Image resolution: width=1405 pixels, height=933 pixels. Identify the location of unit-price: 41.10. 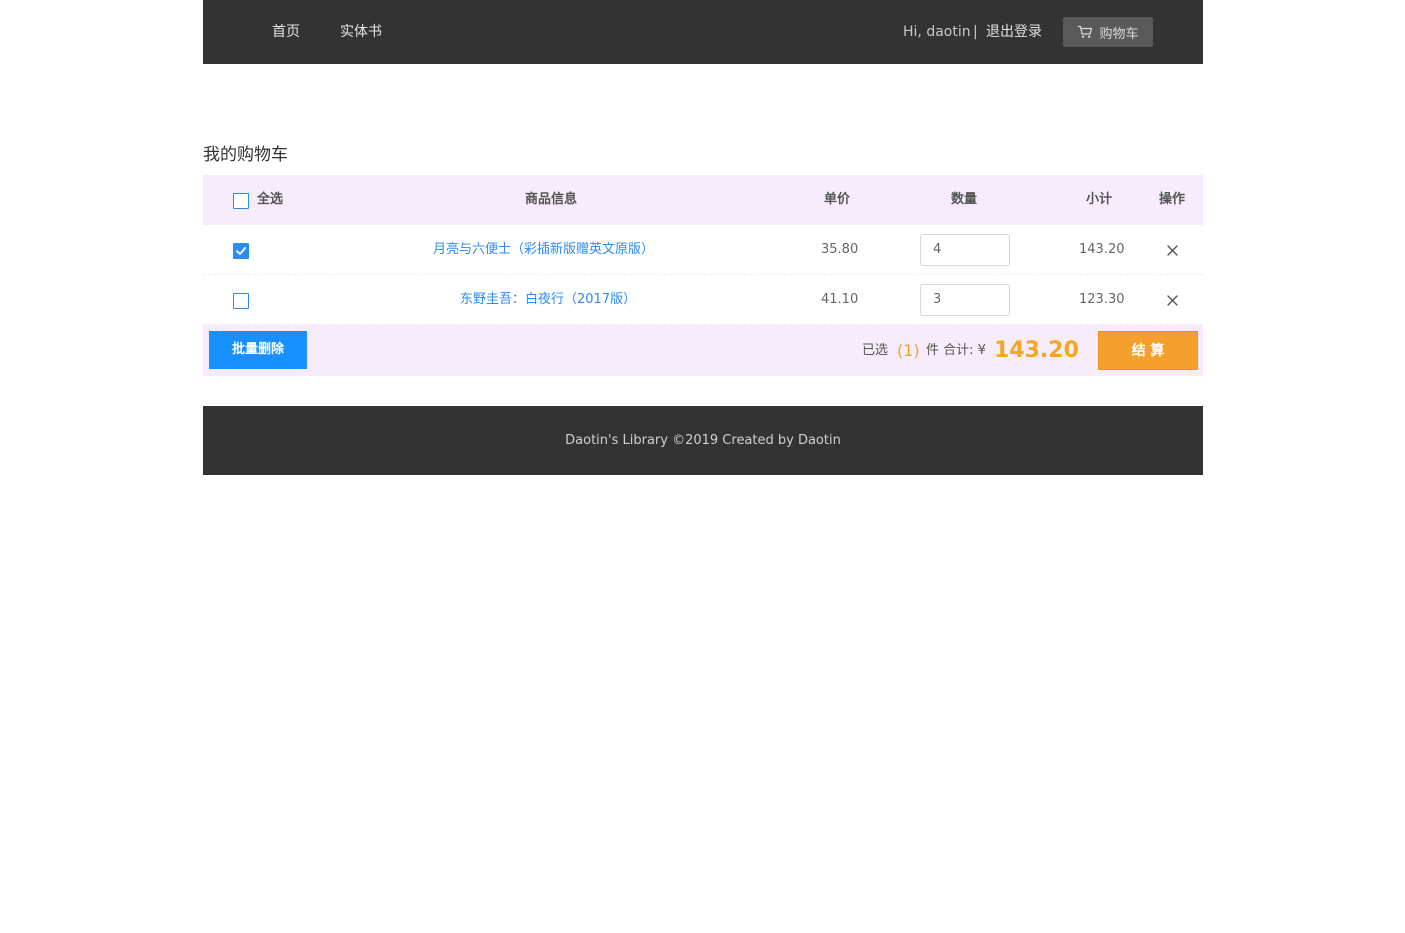
(840, 299).